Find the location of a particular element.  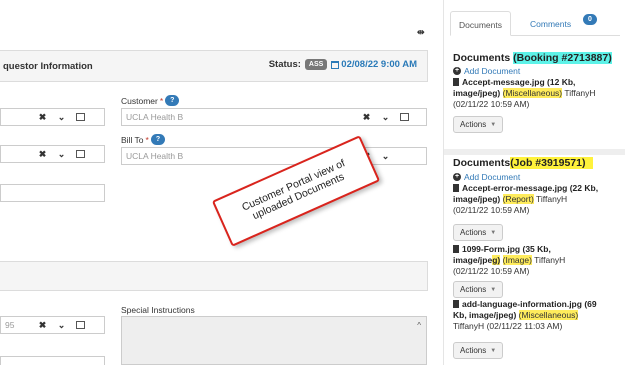

customer-label: Customer * ? is located at coordinates (150, 100).